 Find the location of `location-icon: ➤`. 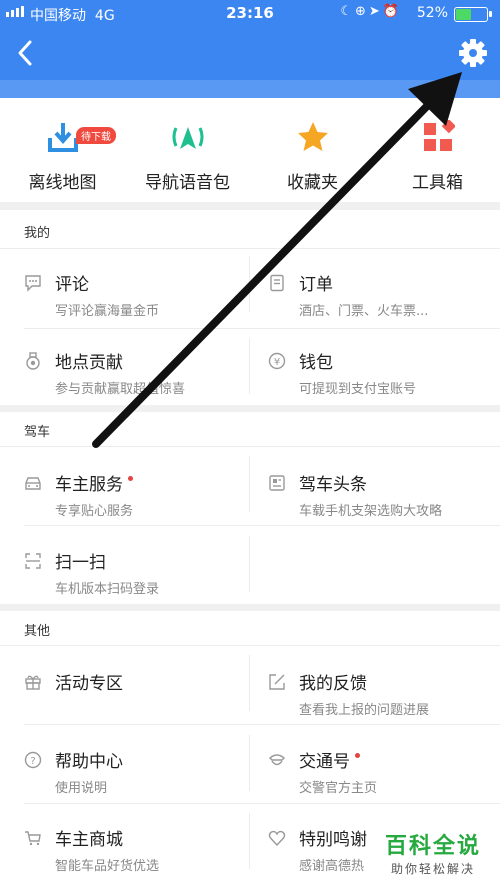

location-icon: ➤ is located at coordinates (375, 11).